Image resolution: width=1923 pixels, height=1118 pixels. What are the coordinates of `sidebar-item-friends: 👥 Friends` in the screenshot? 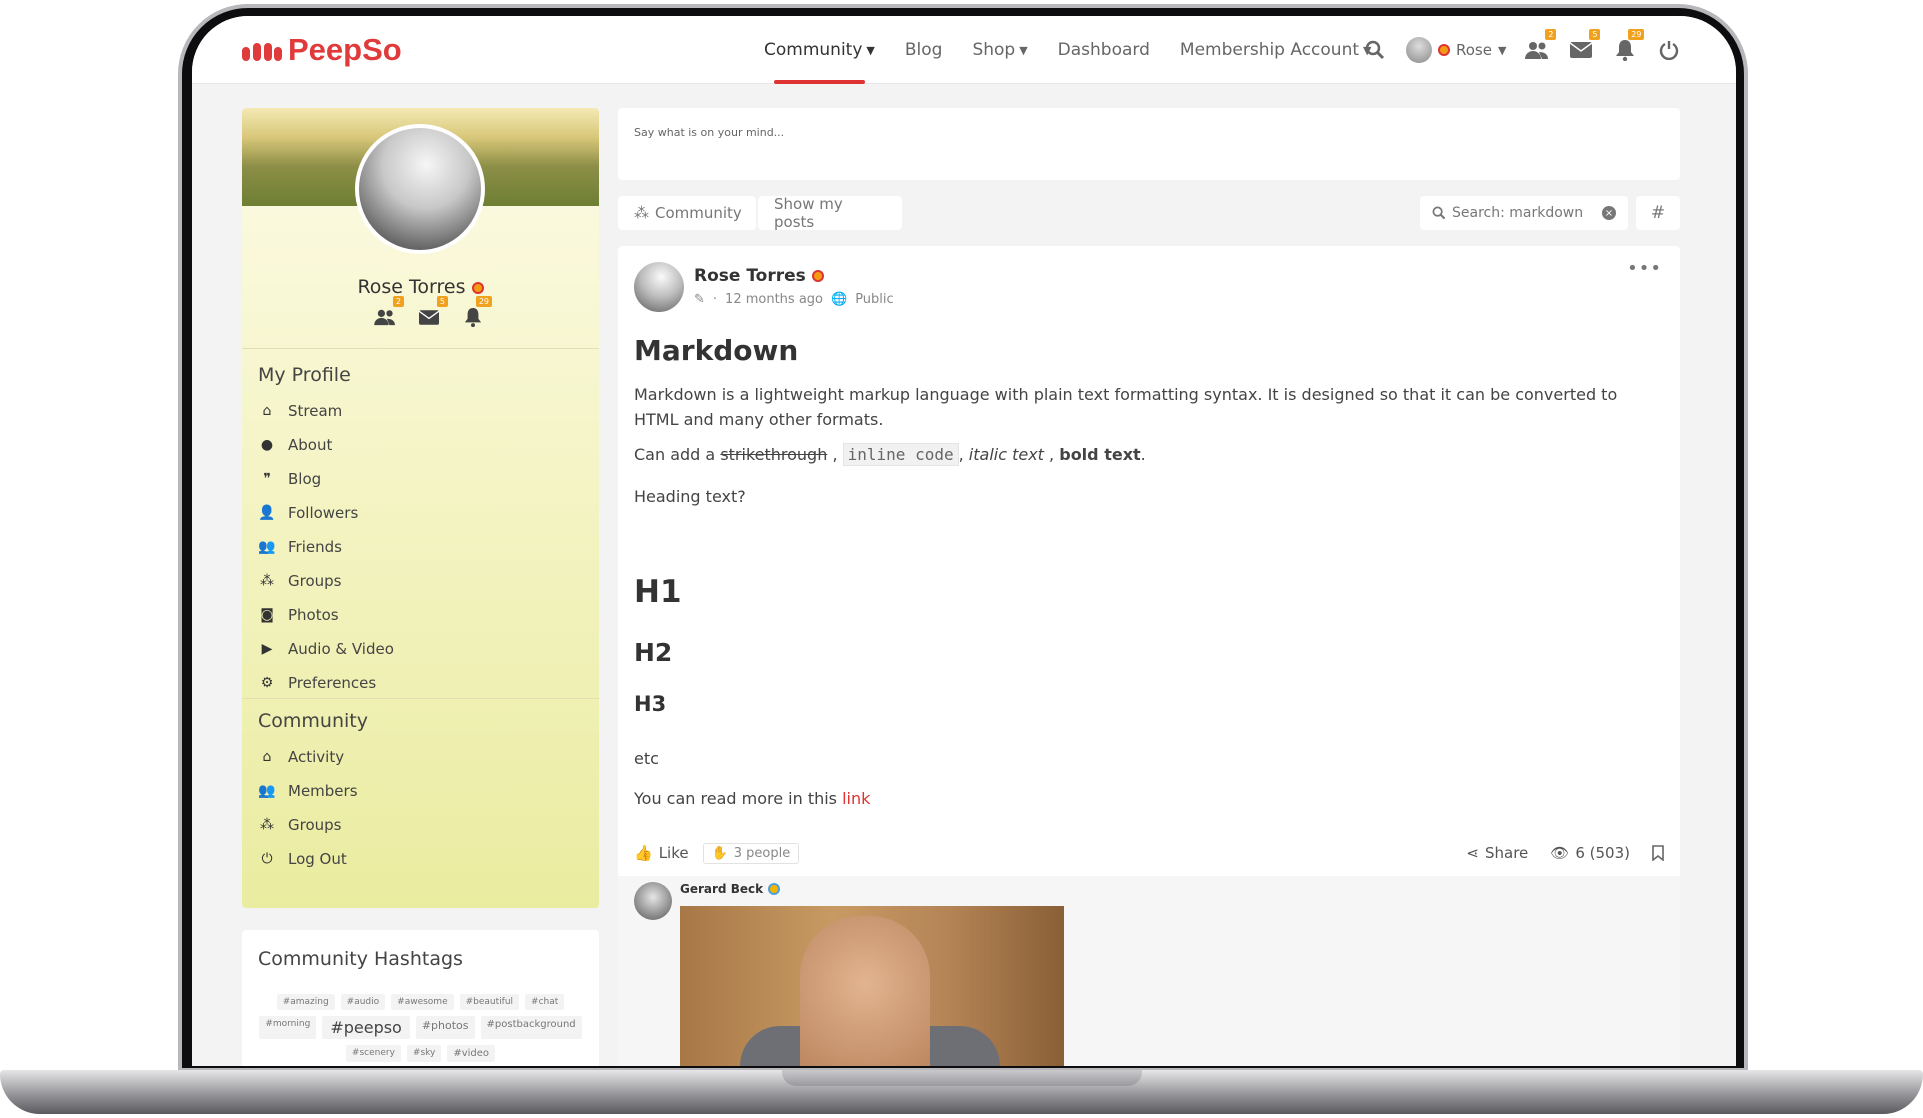 It's located at (326, 547).